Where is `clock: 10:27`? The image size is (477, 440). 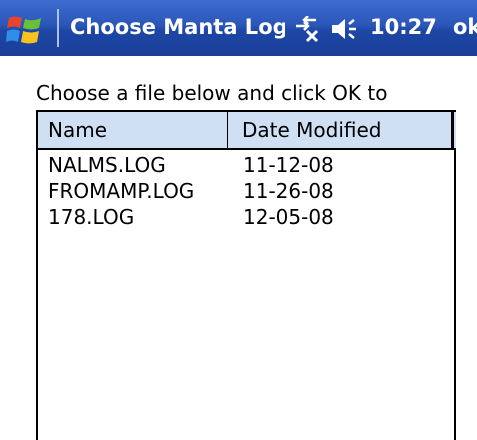
clock: 10:27 is located at coordinates (403, 27).